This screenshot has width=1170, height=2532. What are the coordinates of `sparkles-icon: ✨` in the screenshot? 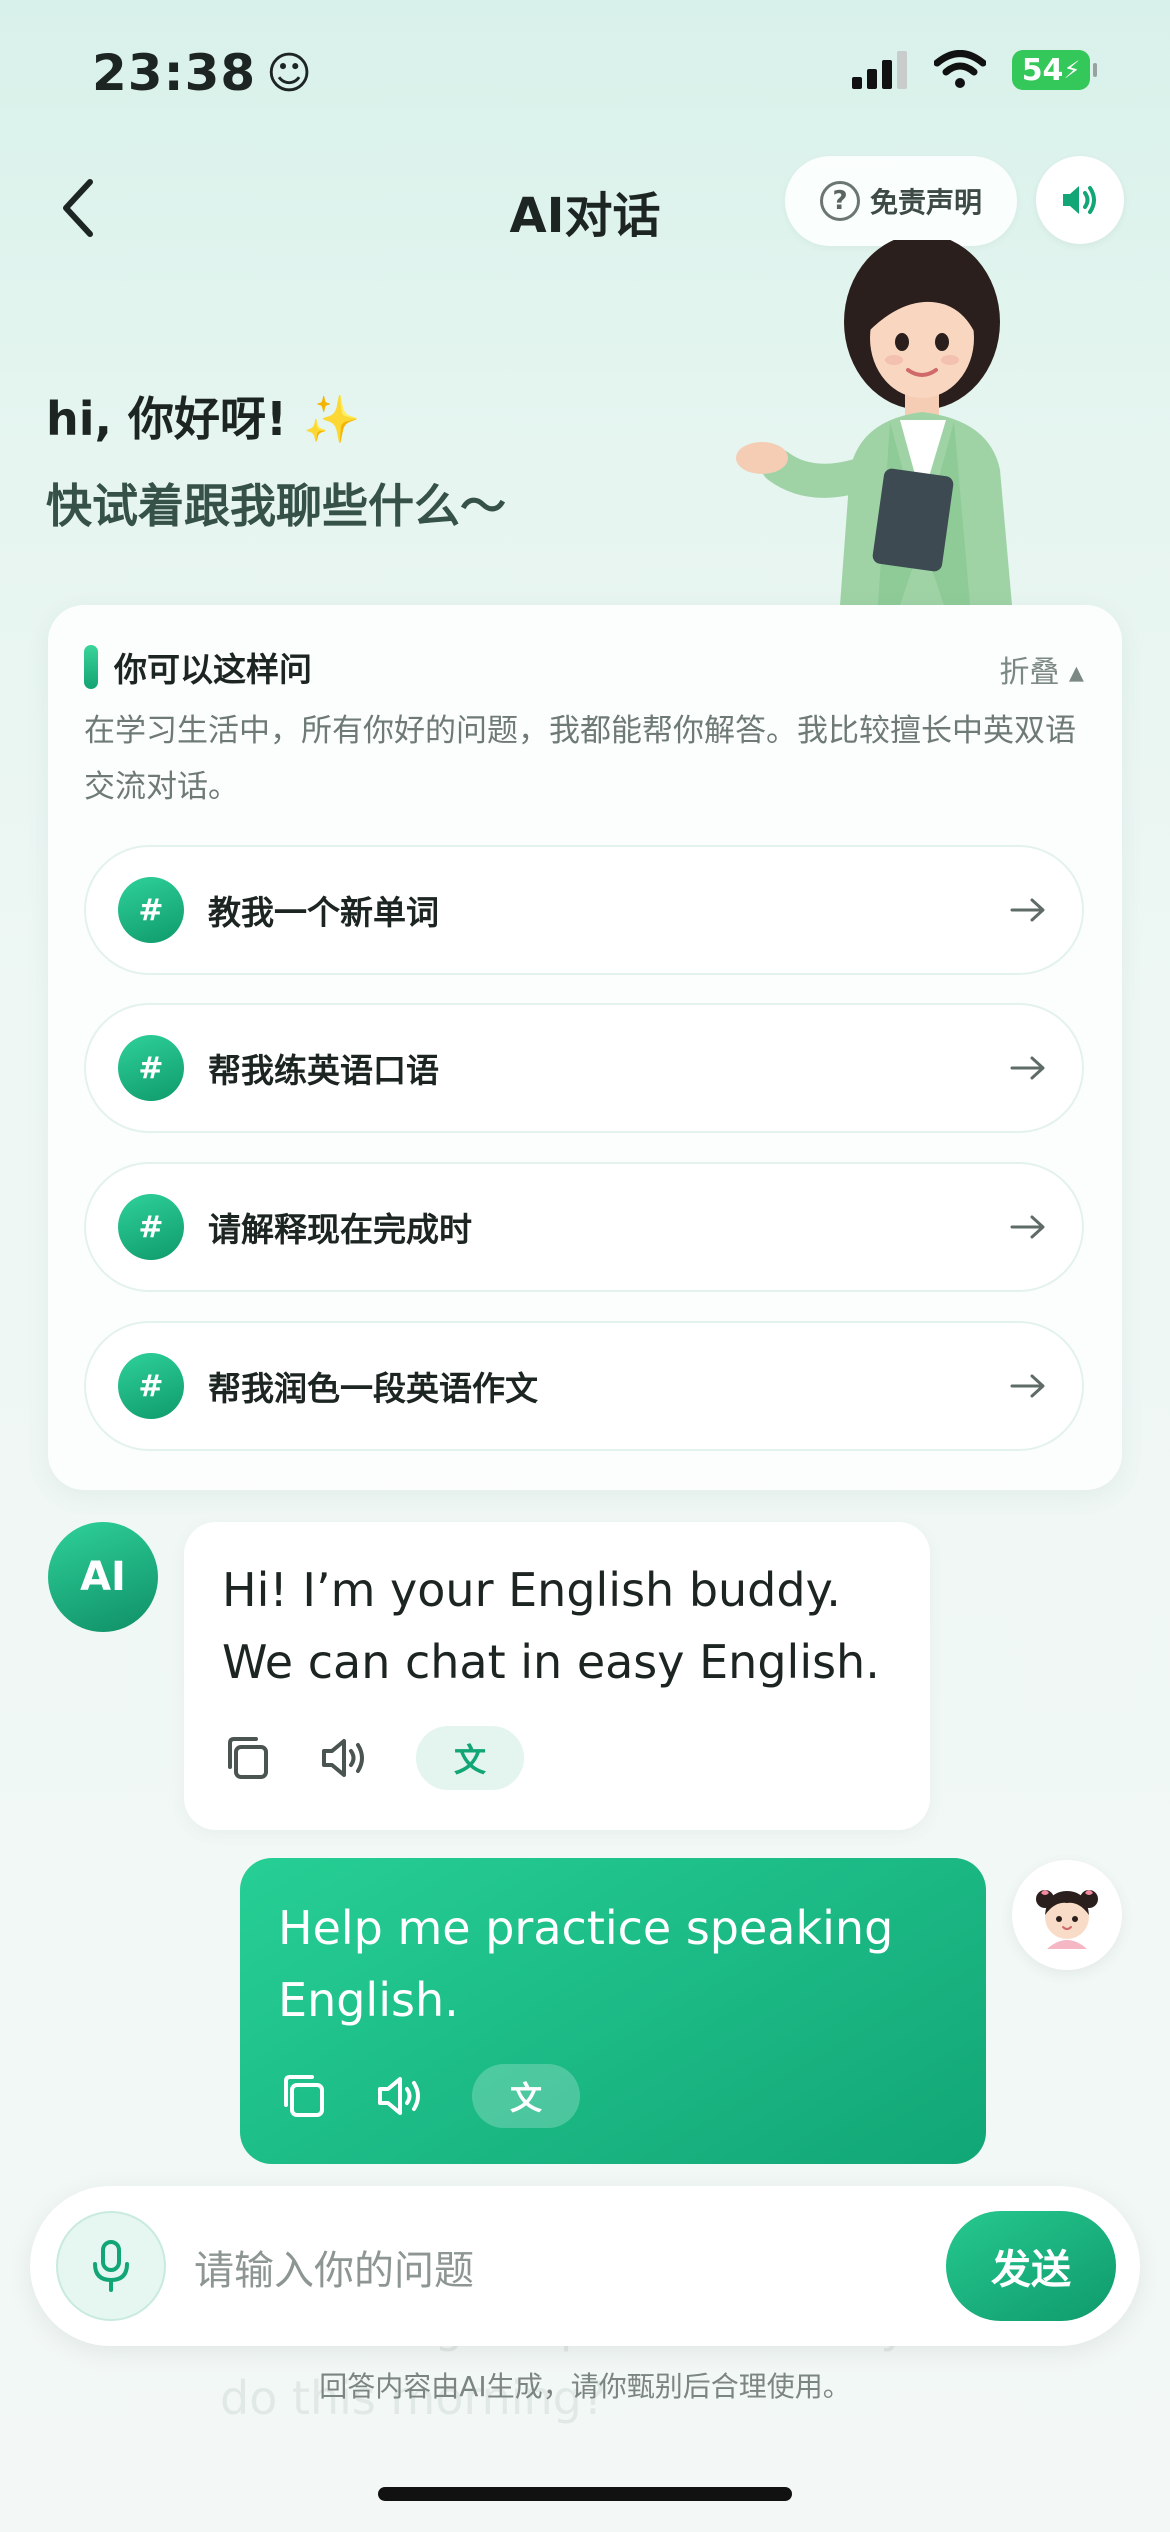 It's located at (332, 419).